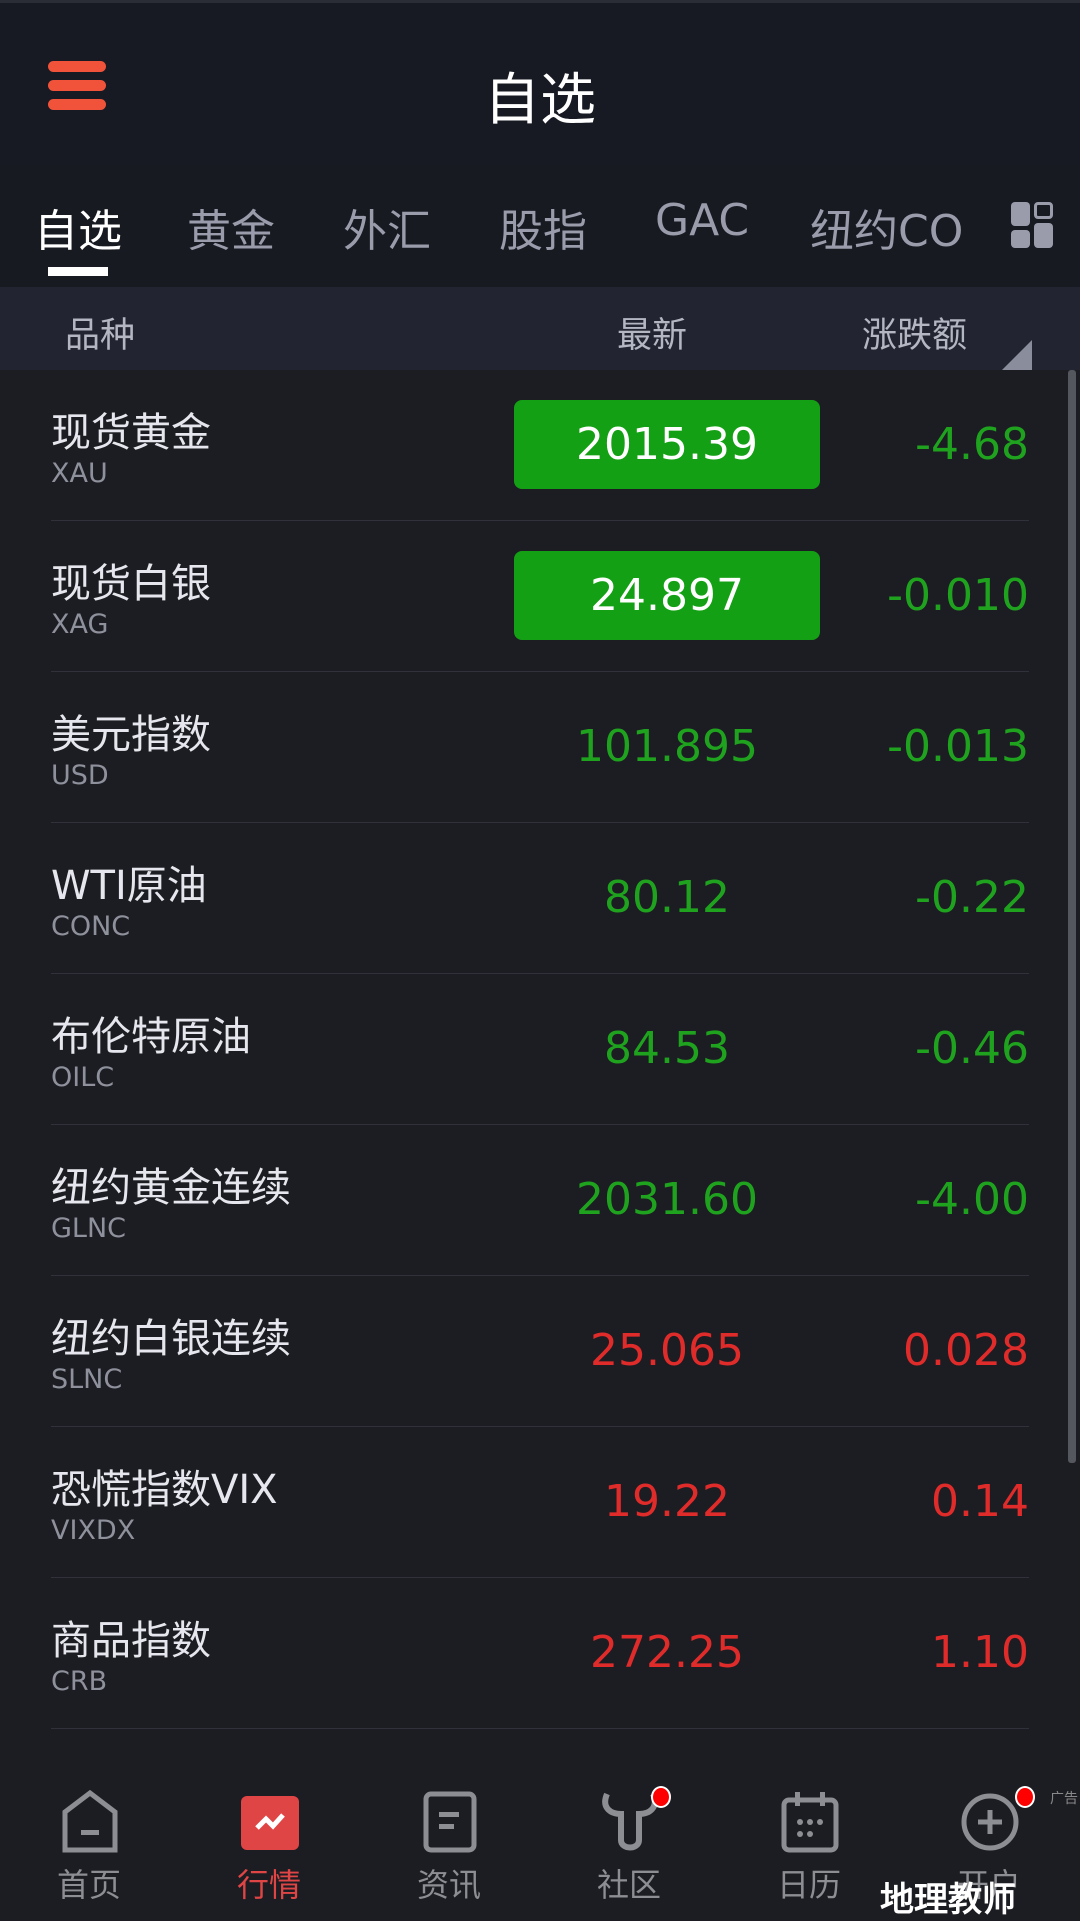 This screenshot has width=1080, height=1921. I want to click on price-change: 1.10, so click(980, 1652).